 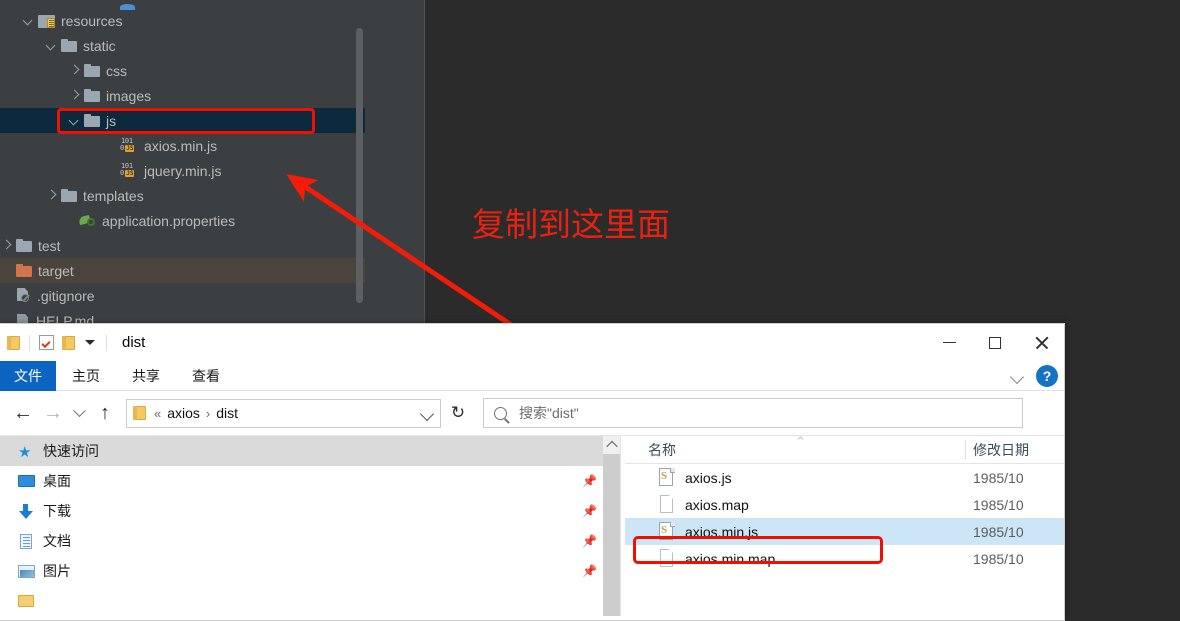 I want to click on breadcrumb-overflow: «, so click(x=157, y=413).